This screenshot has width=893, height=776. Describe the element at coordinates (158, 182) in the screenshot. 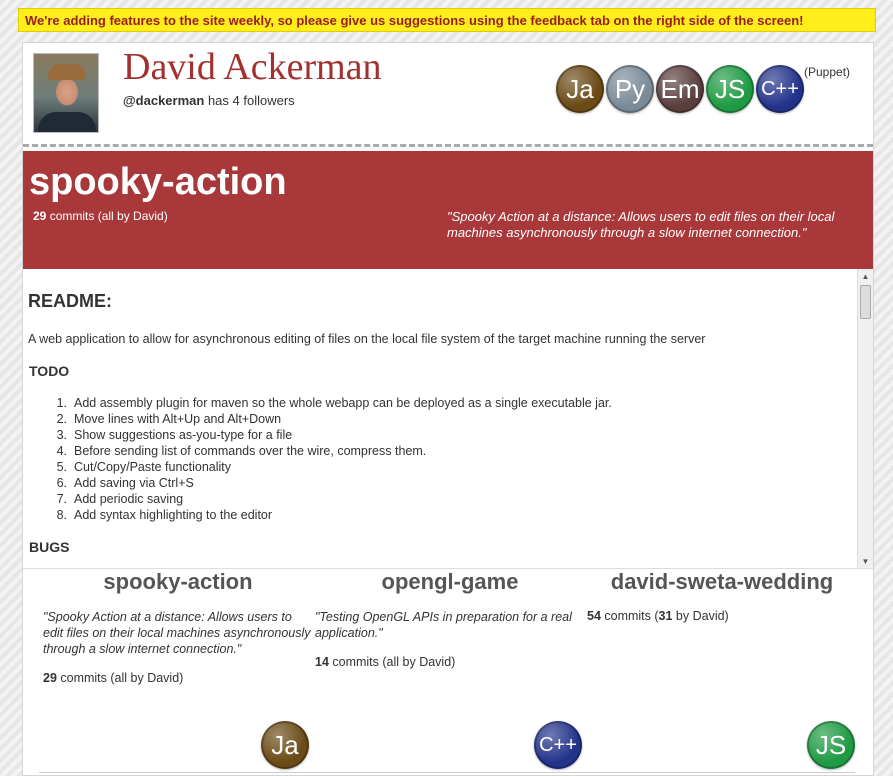

I see `repo-title: spooky-action` at that location.